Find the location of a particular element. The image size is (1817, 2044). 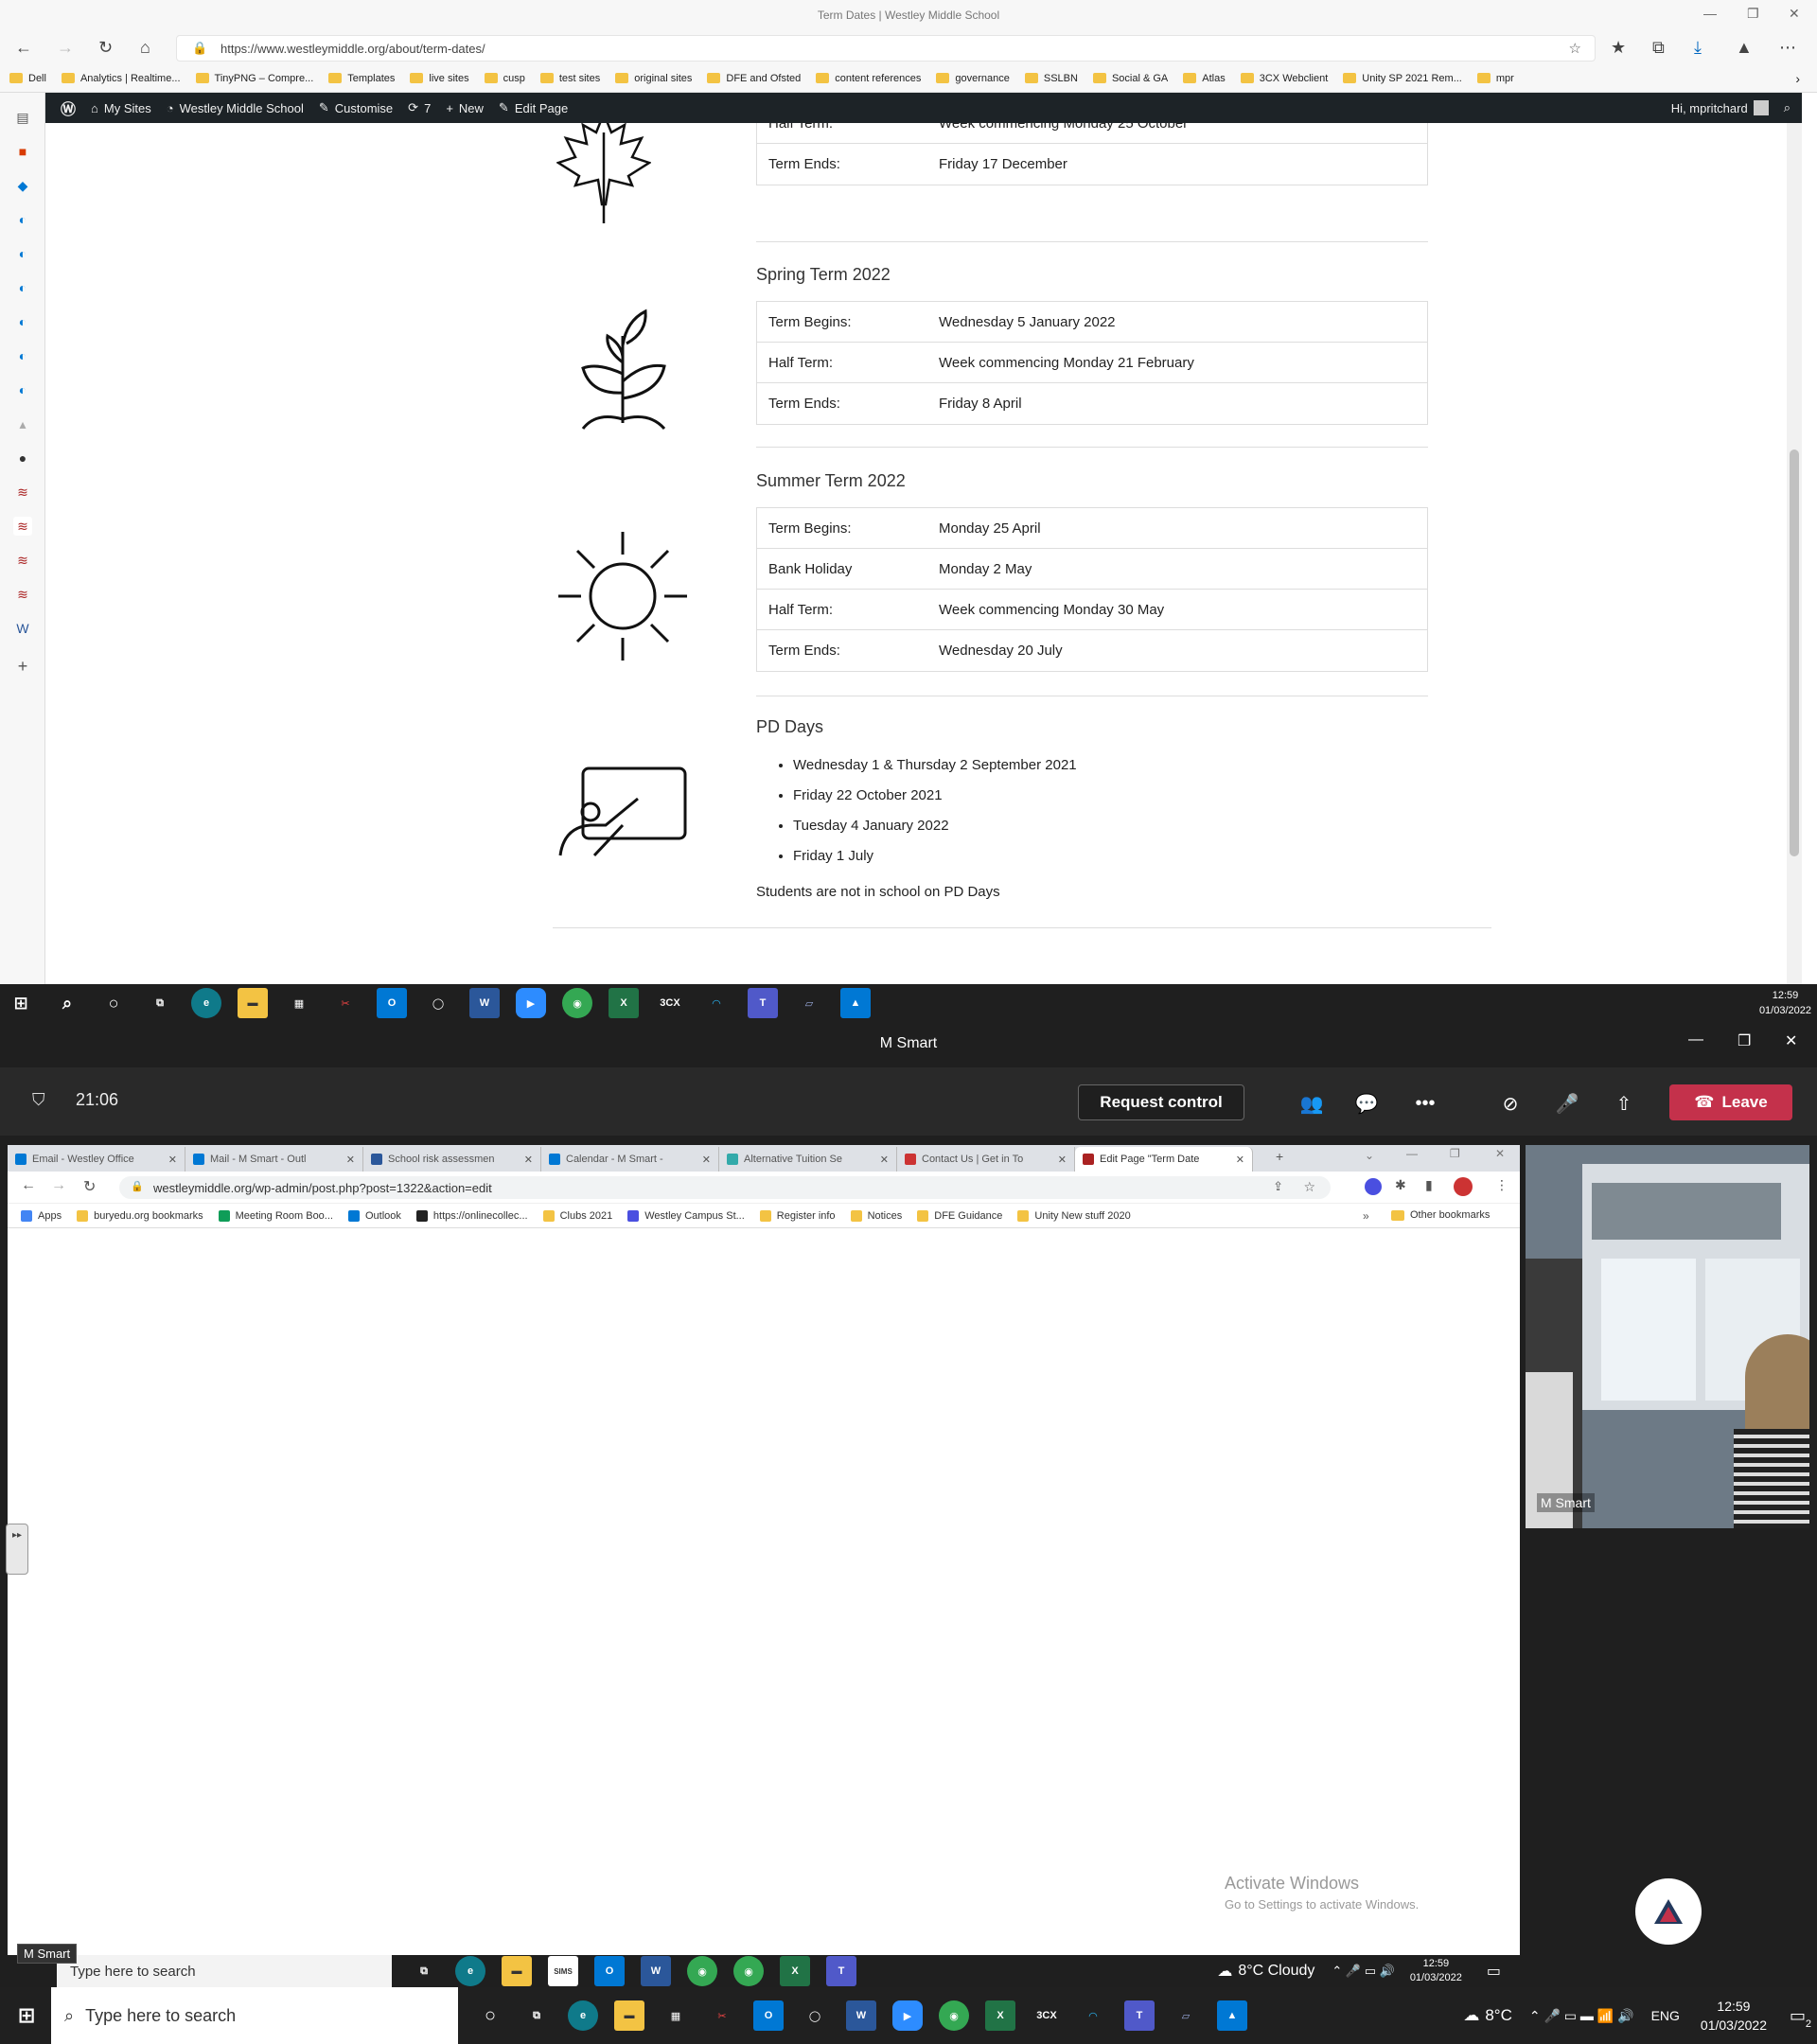

store-icon: ▦ is located at coordinates (299, 1003).